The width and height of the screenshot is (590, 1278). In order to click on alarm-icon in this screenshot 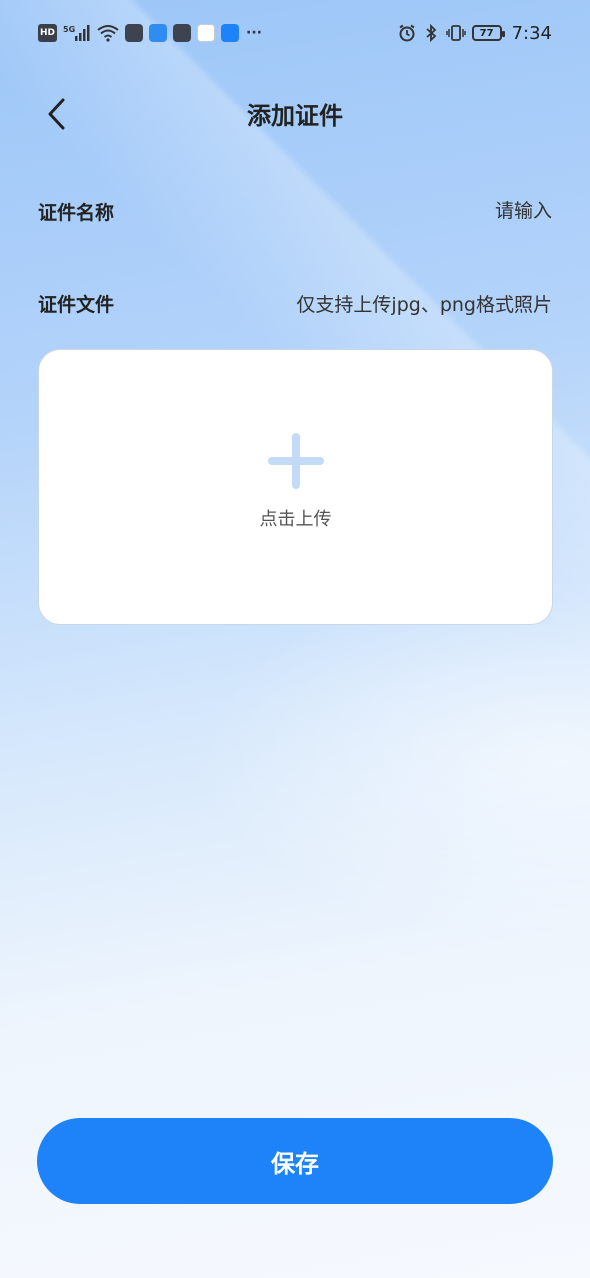, I will do `click(407, 33)`.